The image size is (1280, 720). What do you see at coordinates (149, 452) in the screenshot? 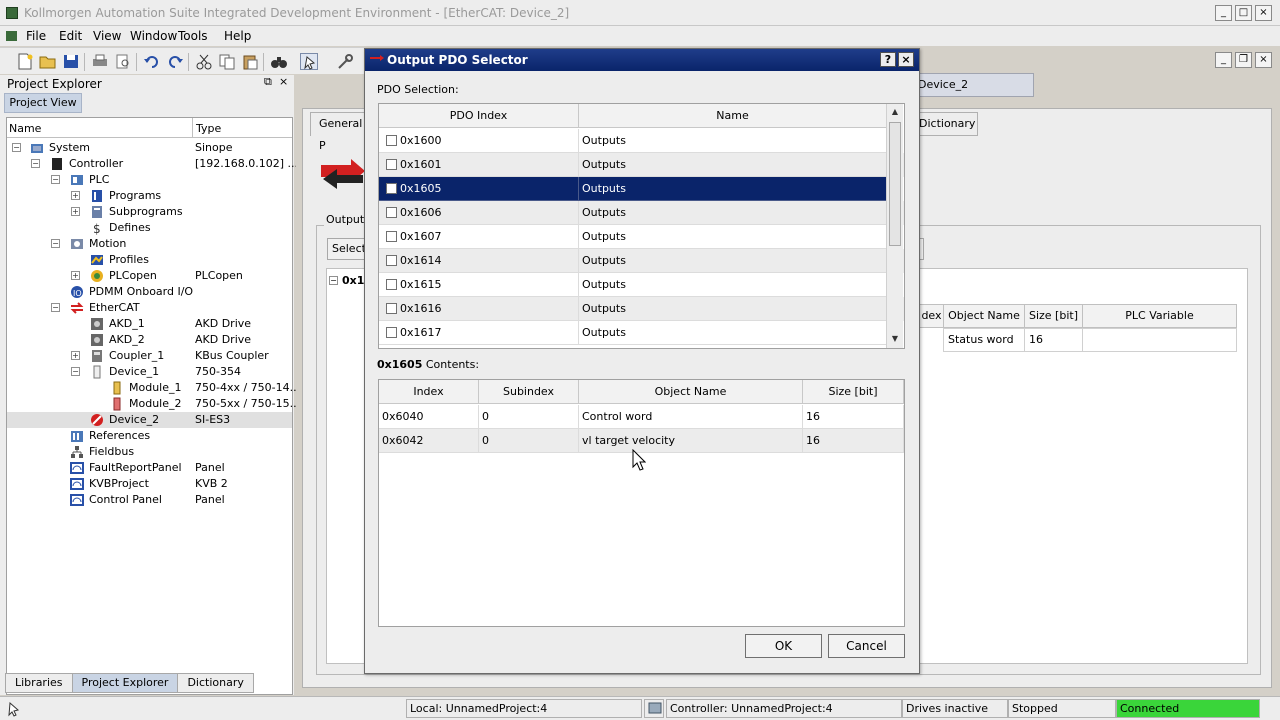
I see `tree-item-fieldbus: Fieldbus` at bounding box center [149, 452].